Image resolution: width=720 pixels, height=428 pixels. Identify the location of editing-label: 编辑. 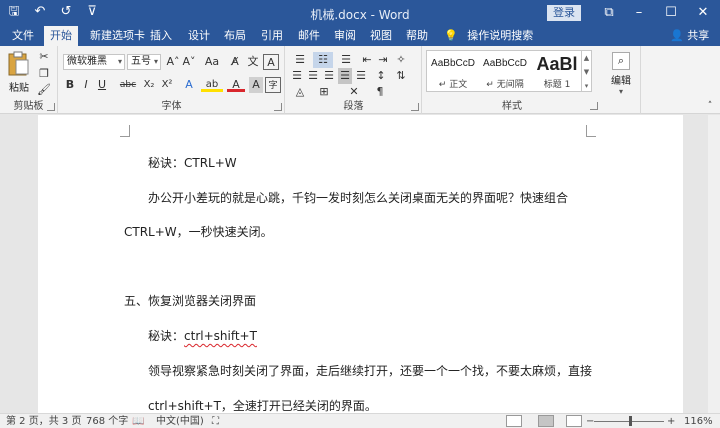
(621, 81).